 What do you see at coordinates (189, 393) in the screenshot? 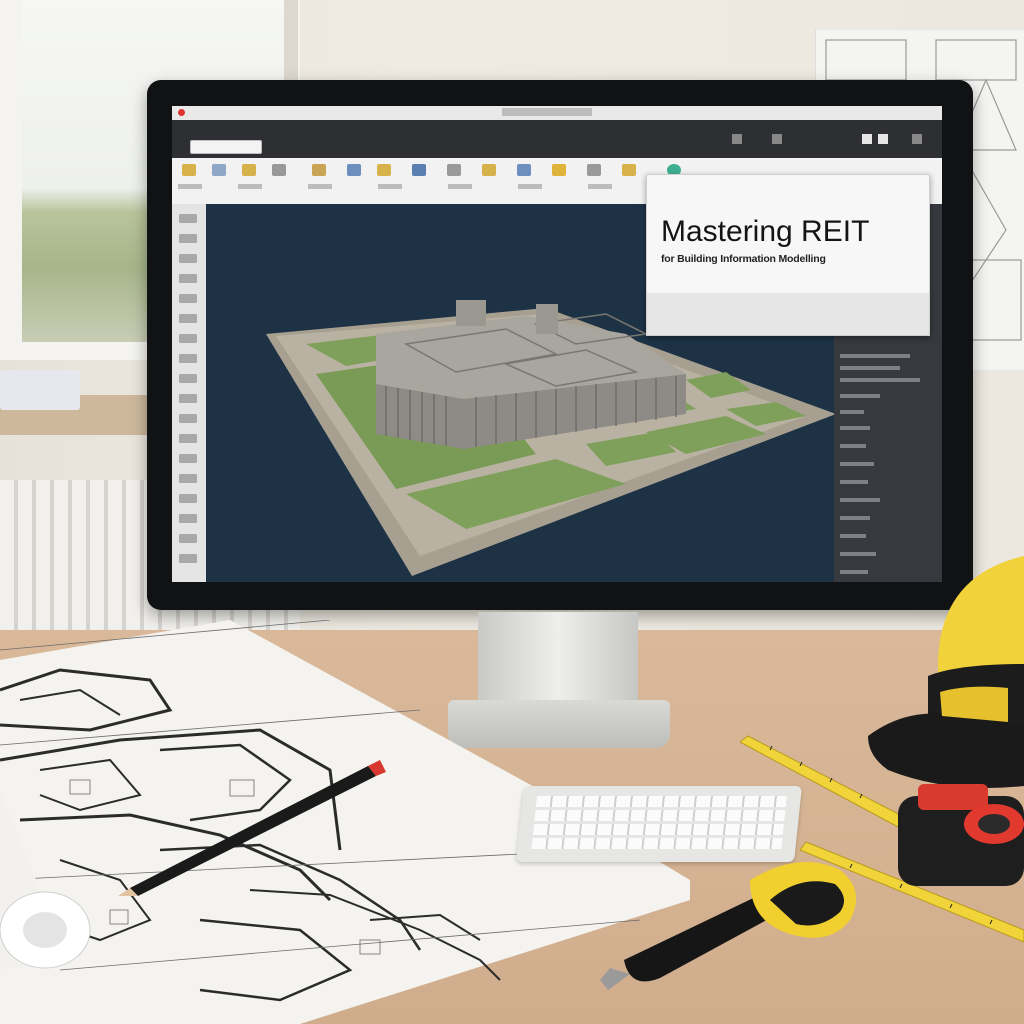
I see `properties-toolbar` at bounding box center [189, 393].